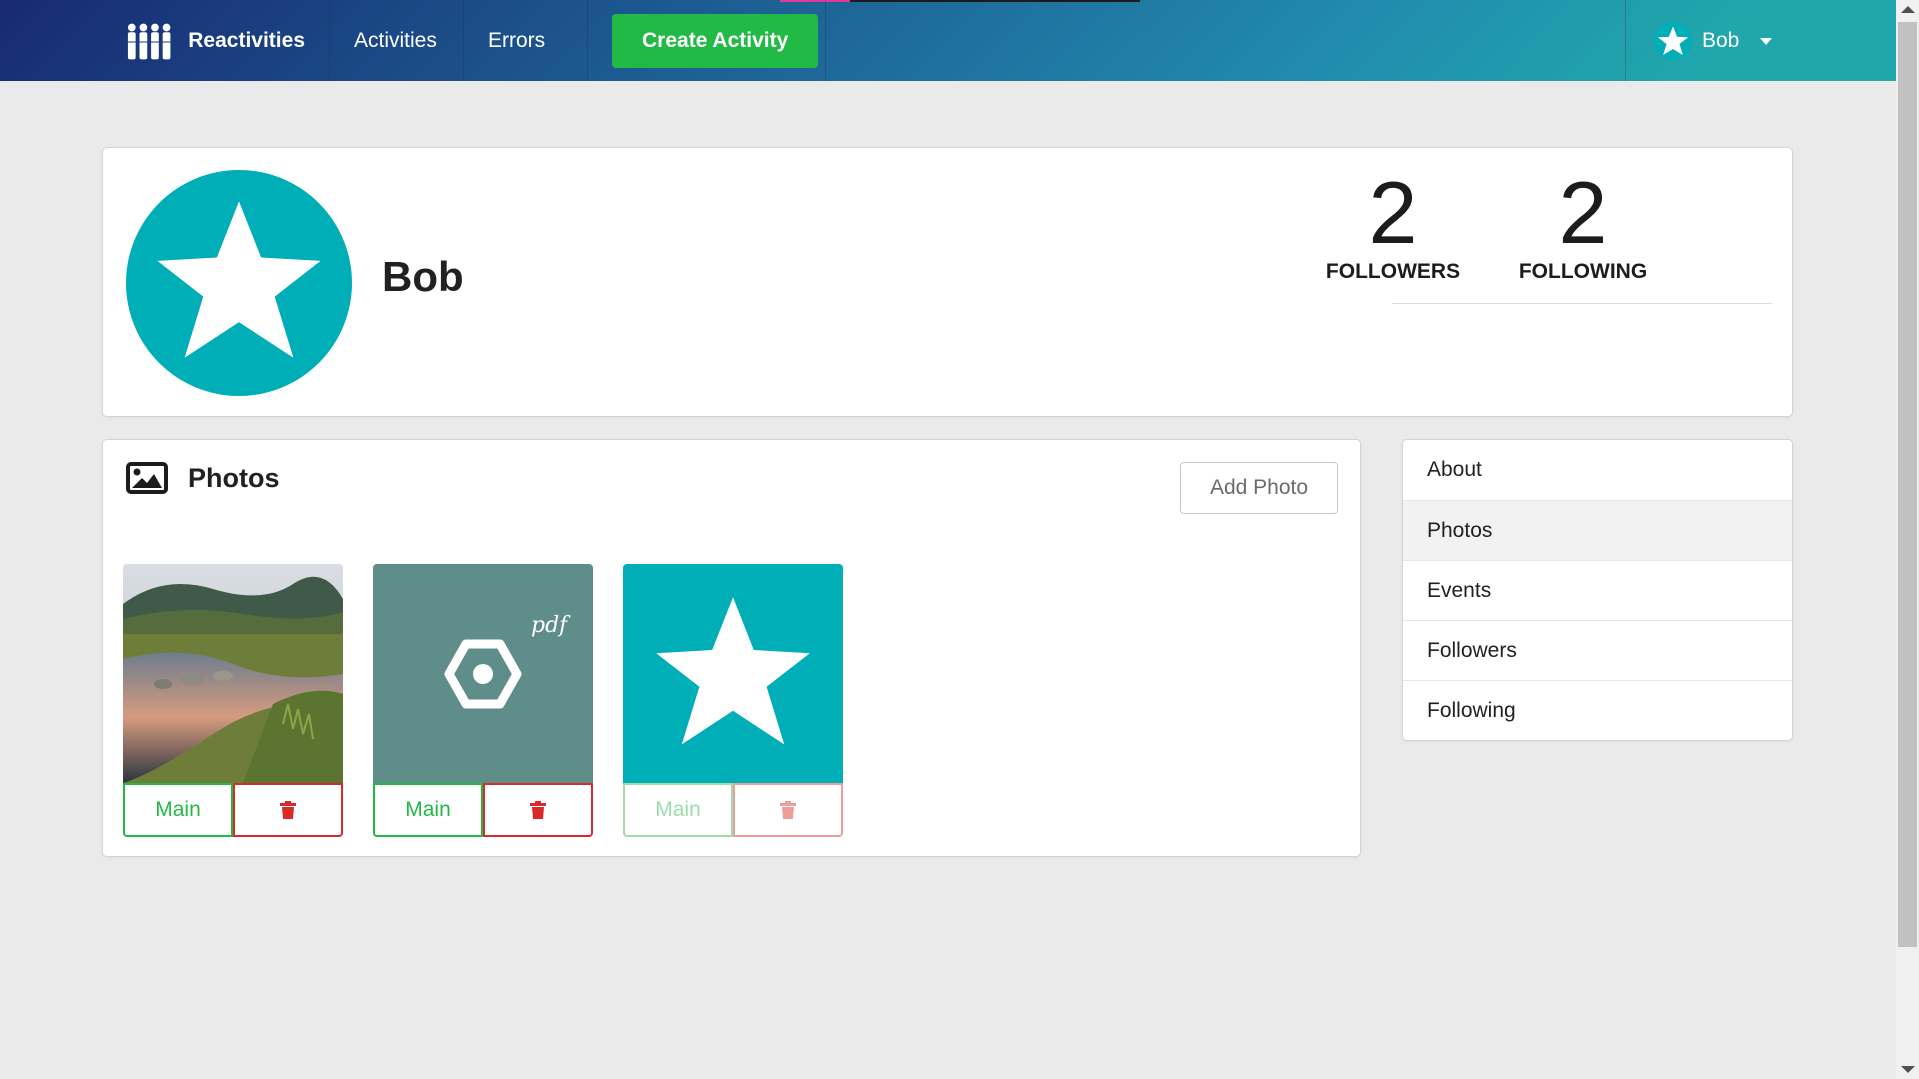 Image resolution: width=1919 pixels, height=1079 pixels. I want to click on followers-count: 2, so click(1393, 212).